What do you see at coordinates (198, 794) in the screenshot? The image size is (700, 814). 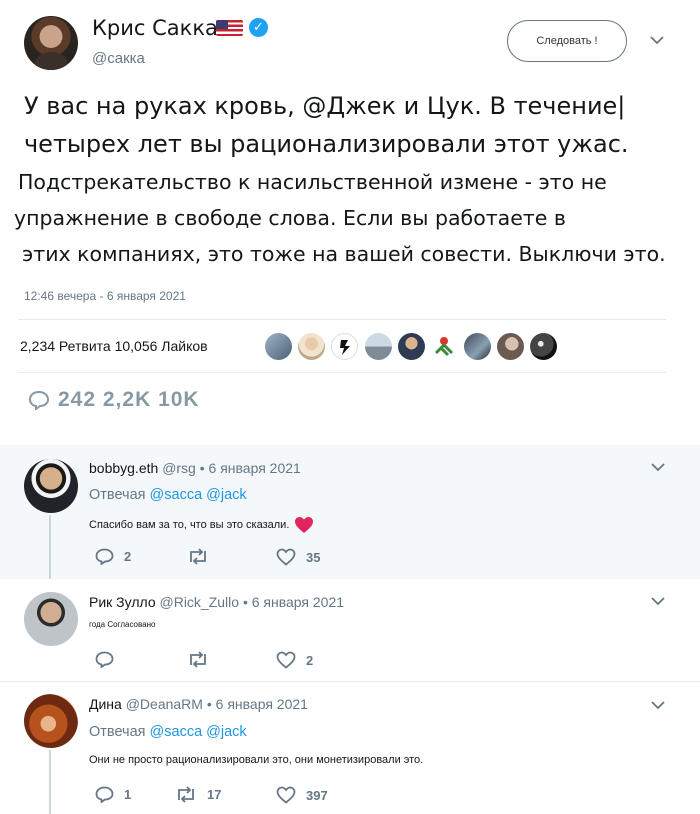 I see `retweet-button: 17` at bounding box center [198, 794].